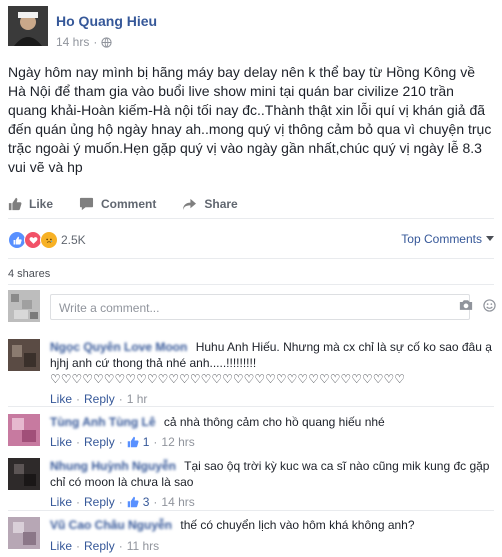 This screenshot has height=557, width=502. What do you see at coordinates (106, 42) in the screenshot?
I see `globe-icon` at bounding box center [106, 42].